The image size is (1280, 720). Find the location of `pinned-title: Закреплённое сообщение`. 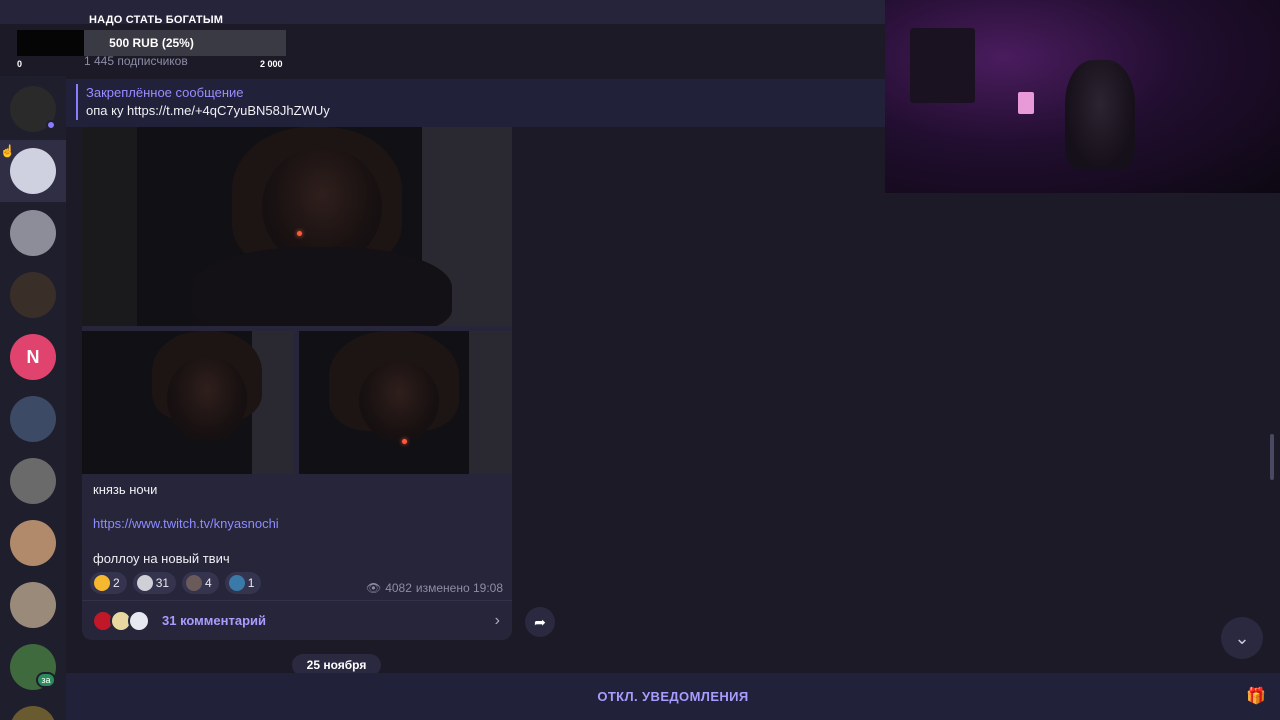

pinned-title: Закреплённое сообщение is located at coordinates (165, 92).